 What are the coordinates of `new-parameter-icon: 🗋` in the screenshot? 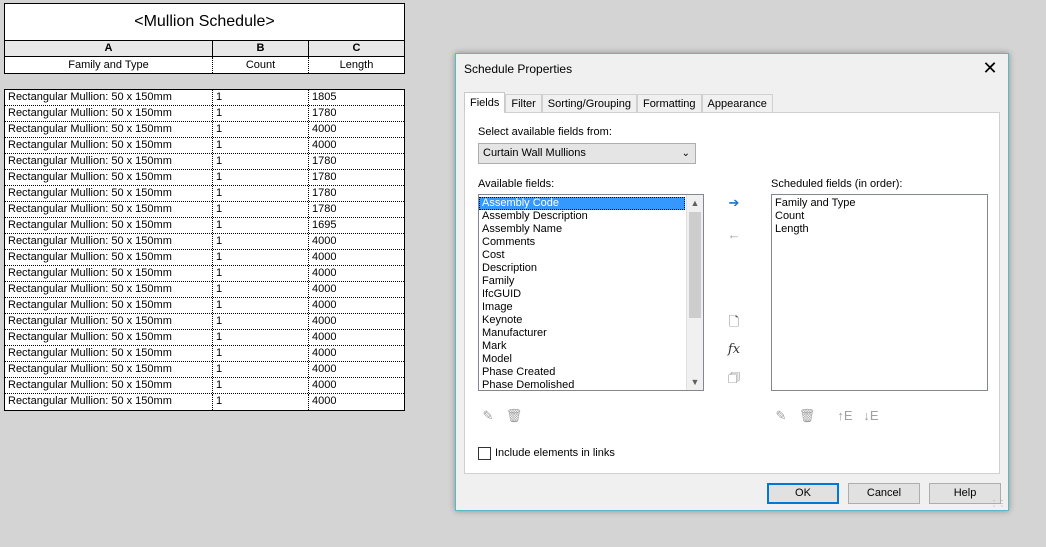 It's located at (734, 322).